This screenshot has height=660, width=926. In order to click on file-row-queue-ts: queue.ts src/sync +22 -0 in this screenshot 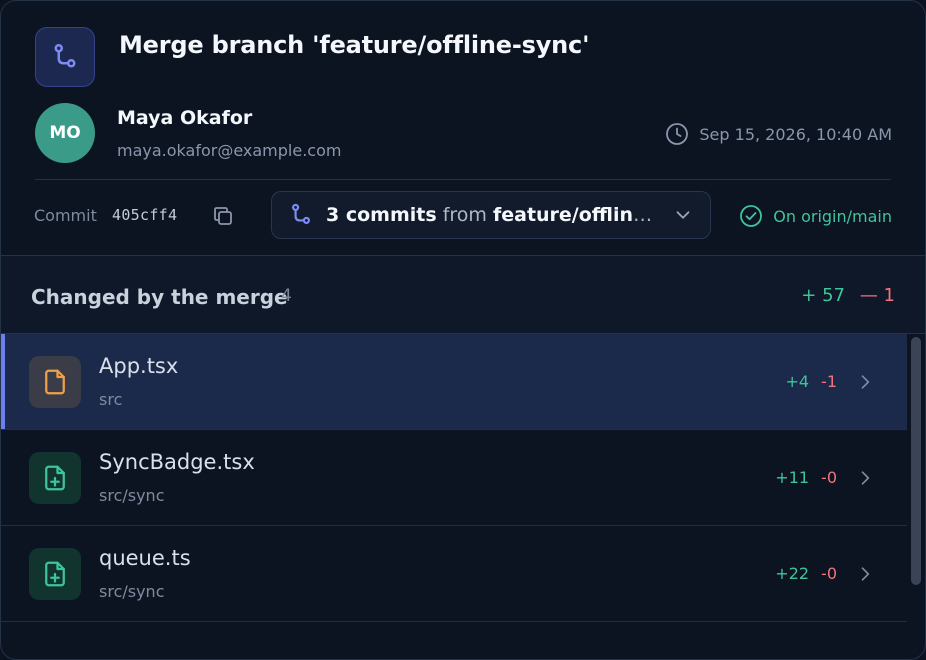, I will do `click(454, 574)`.